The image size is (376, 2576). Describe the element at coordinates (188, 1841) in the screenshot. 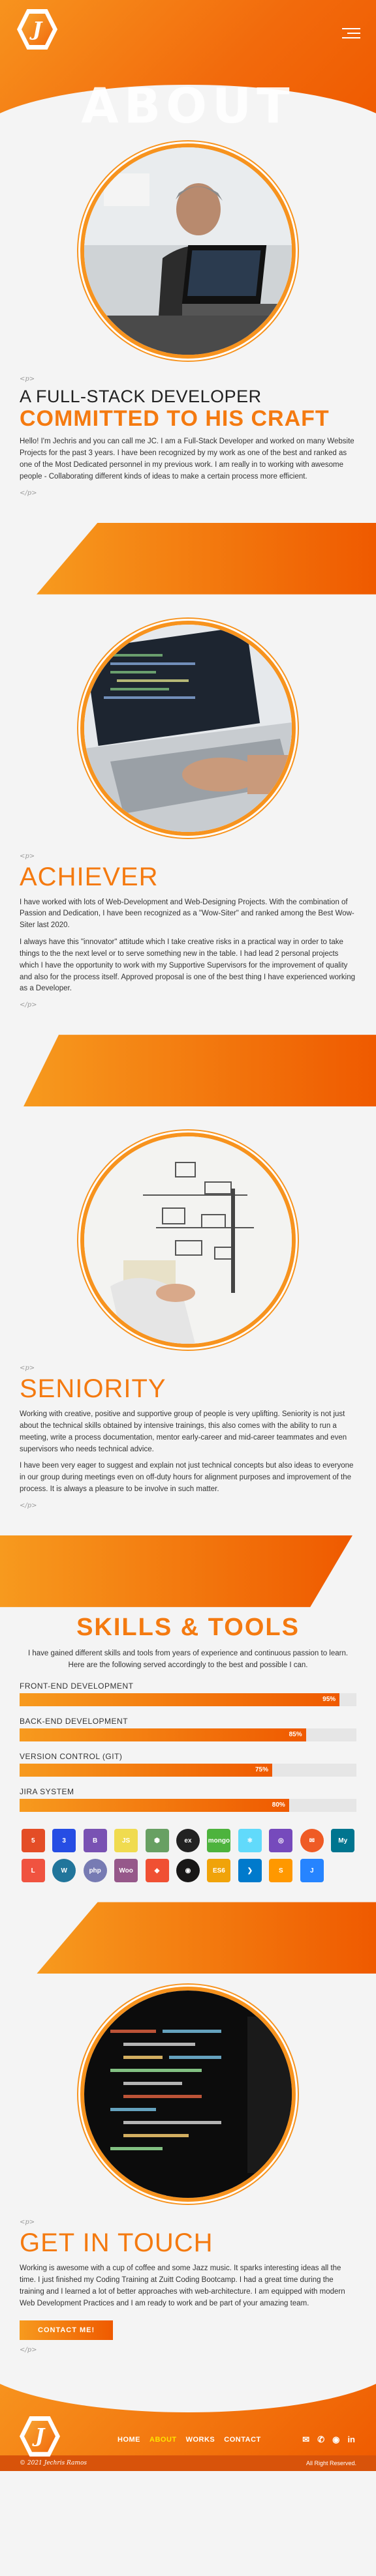

I see `express-icon: ex` at that location.